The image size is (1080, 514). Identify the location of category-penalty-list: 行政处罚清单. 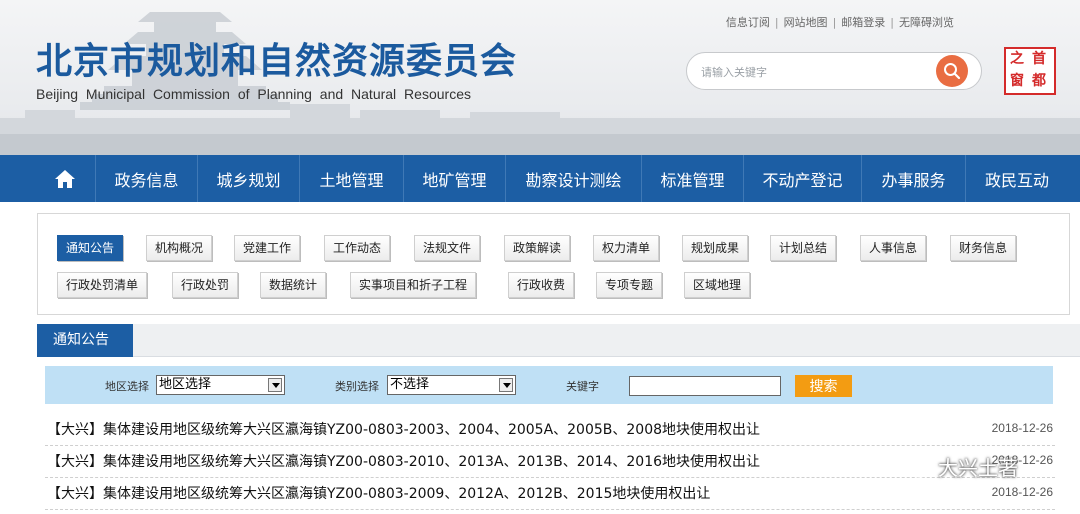
(102, 285).